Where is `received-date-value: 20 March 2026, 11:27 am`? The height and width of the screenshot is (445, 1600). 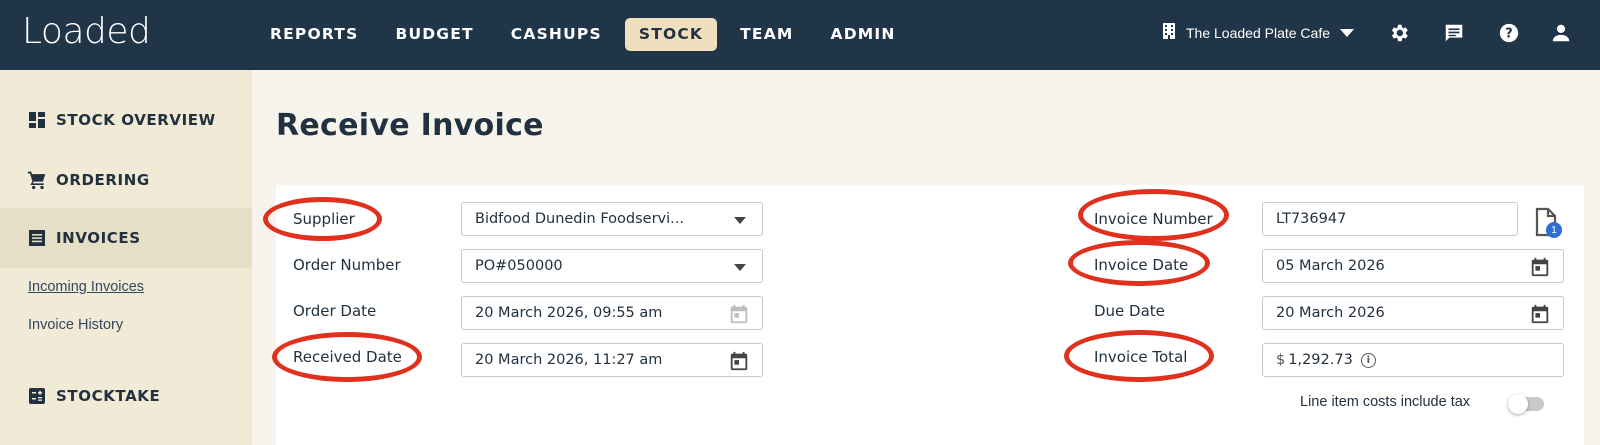 received-date-value: 20 March 2026, 11:27 am is located at coordinates (569, 360).